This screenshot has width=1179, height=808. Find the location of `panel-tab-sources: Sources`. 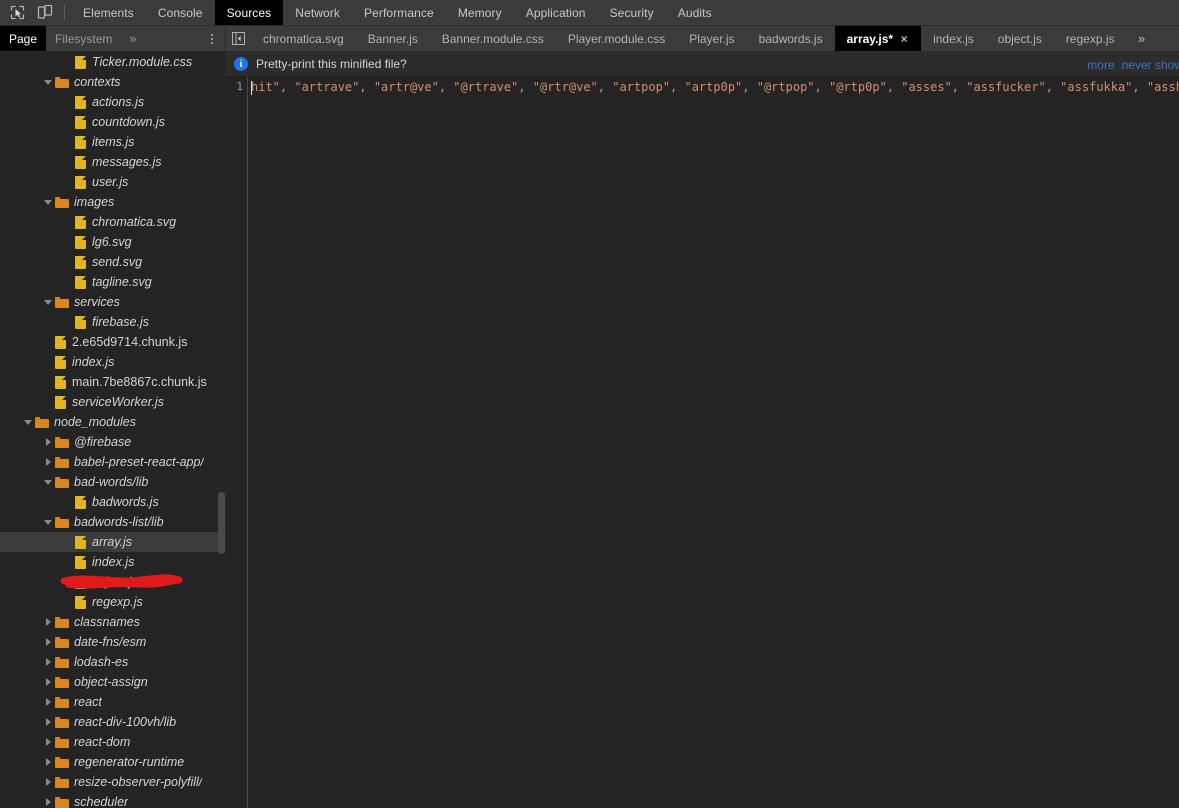

panel-tab-sources: Sources is located at coordinates (249, 12).